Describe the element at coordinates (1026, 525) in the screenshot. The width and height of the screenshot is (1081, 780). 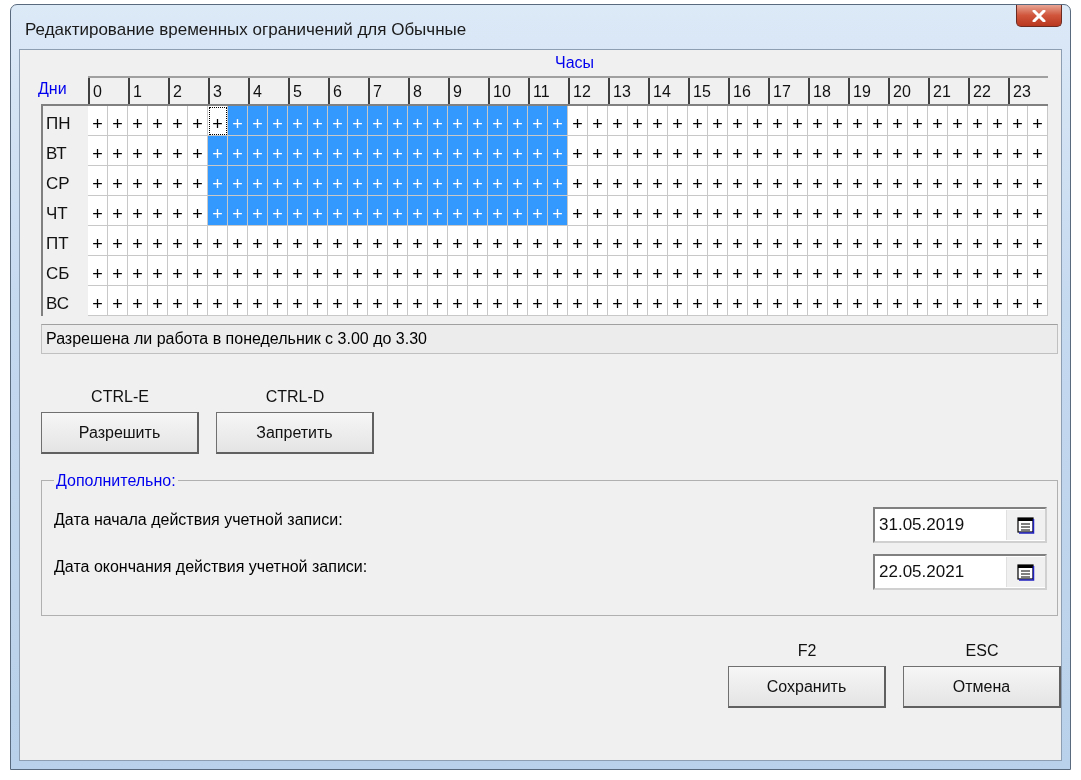
I see `calendar-icon` at that location.